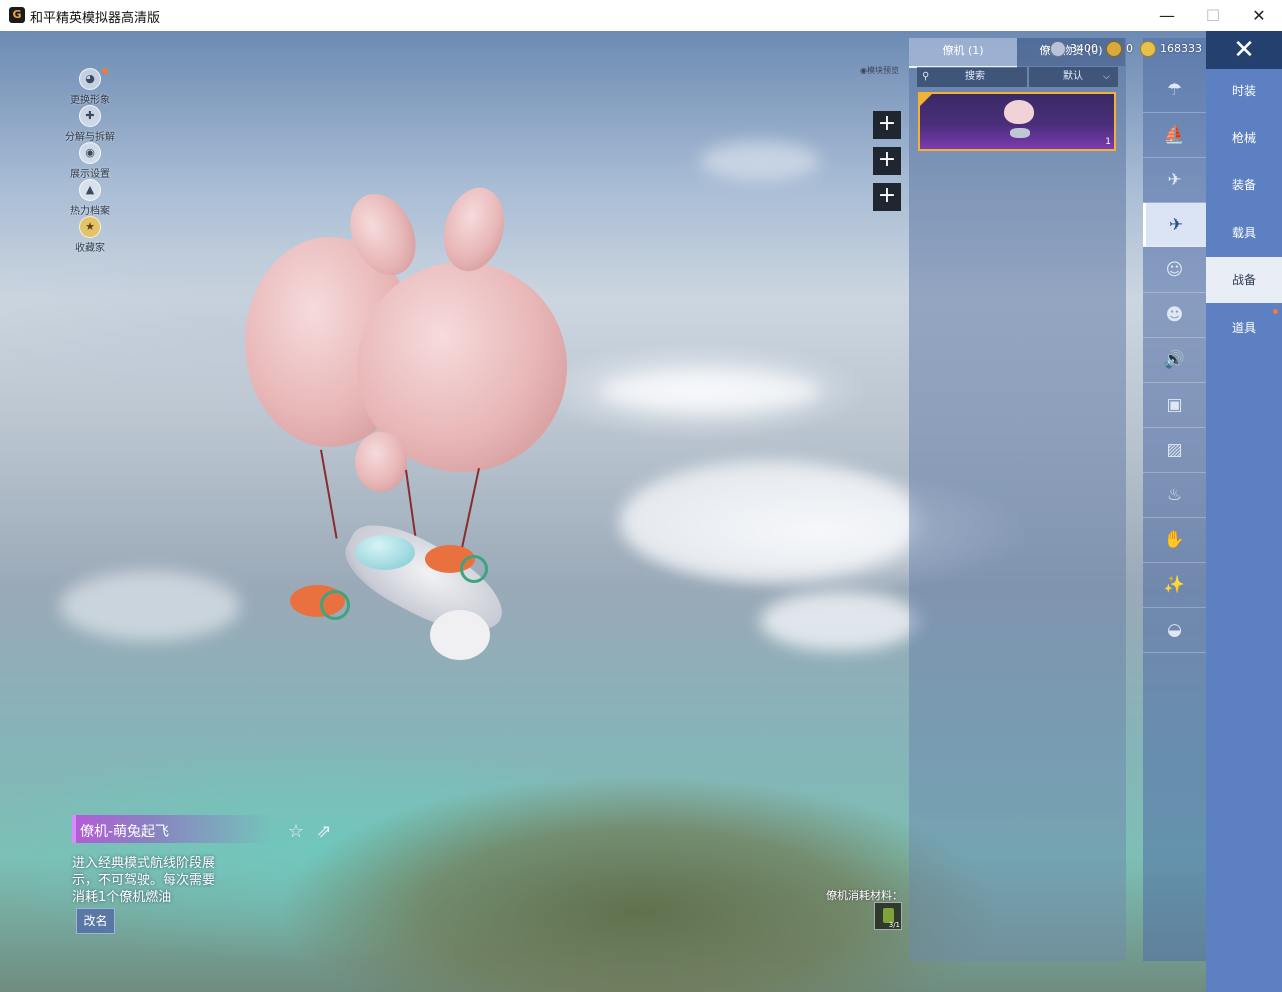  What do you see at coordinates (1106, 77) in the screenshot?
I see `chevron-down-icon: ⌵` at bounding box center [1106, 77].